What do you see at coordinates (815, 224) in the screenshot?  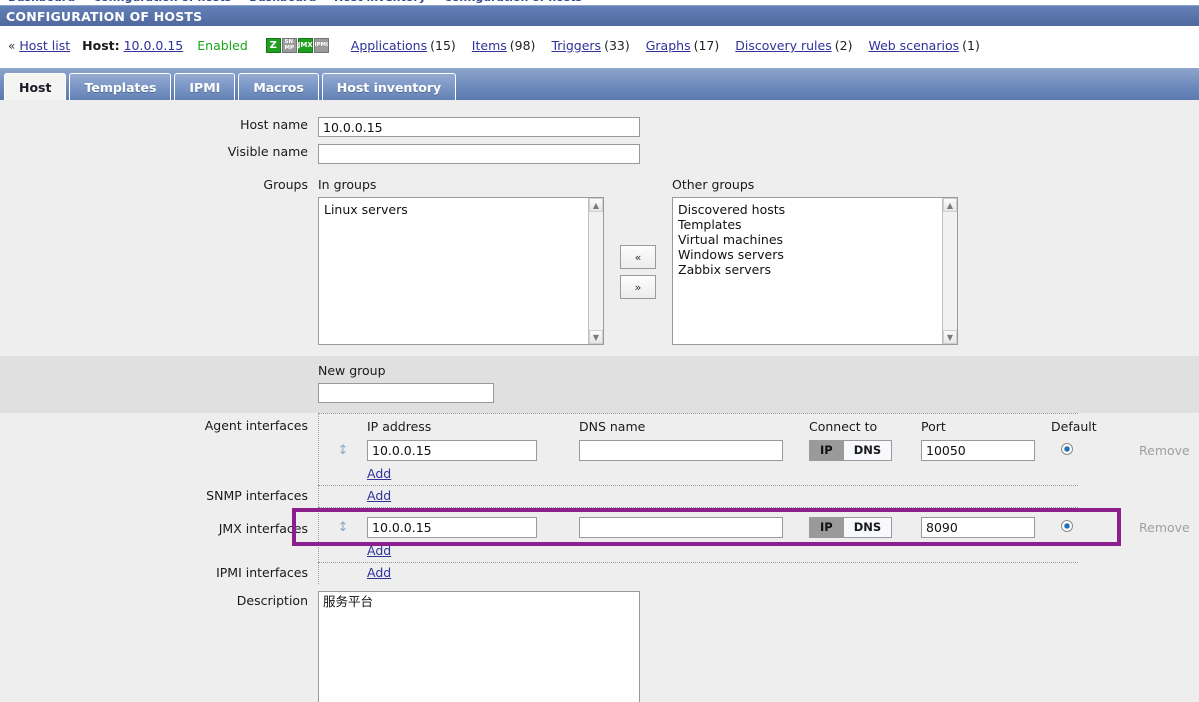 I see `list-item: Templates` at bounding box center [815, 224].